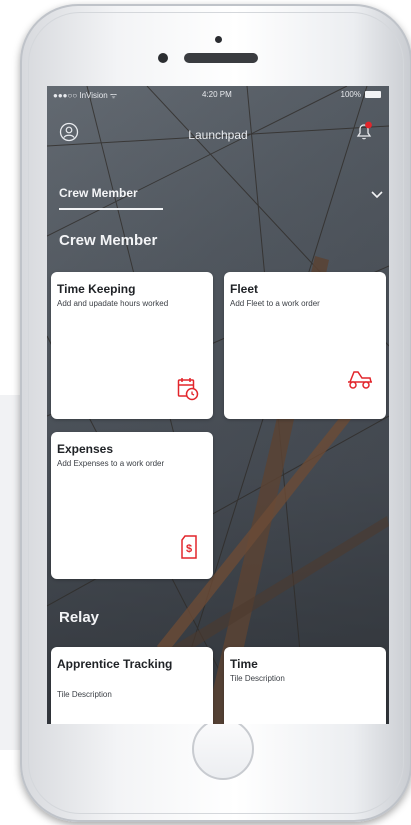 This screenshot has width=411, height=825. I want to click on receipt-dollar-icon: $, so click(189, 549).